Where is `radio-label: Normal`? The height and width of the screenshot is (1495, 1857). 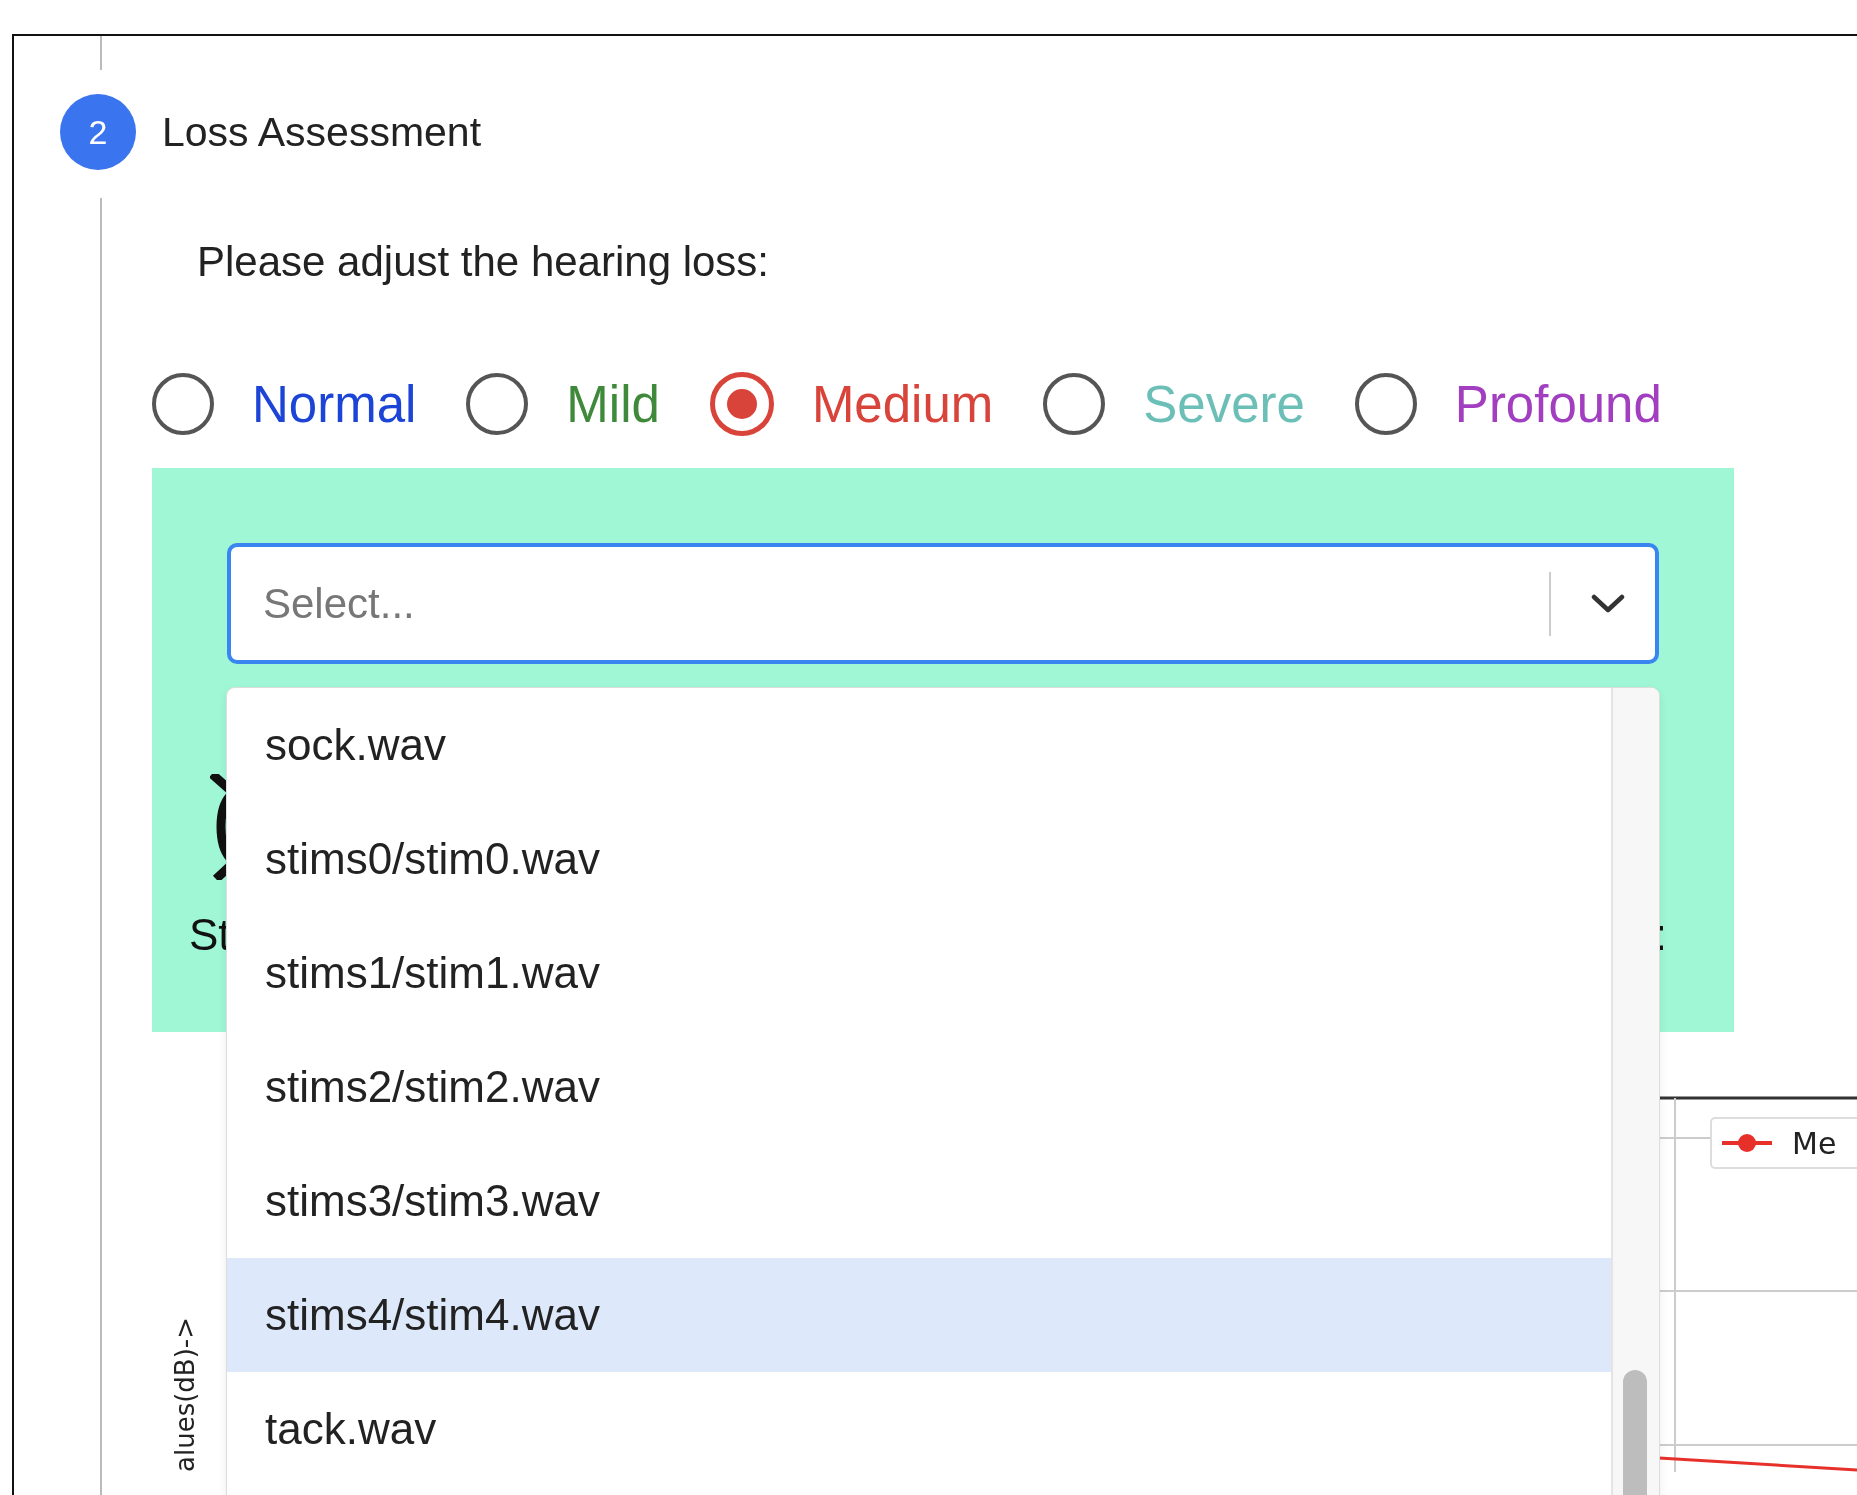 radio-label: Normal is located at coordinates (334, 404).